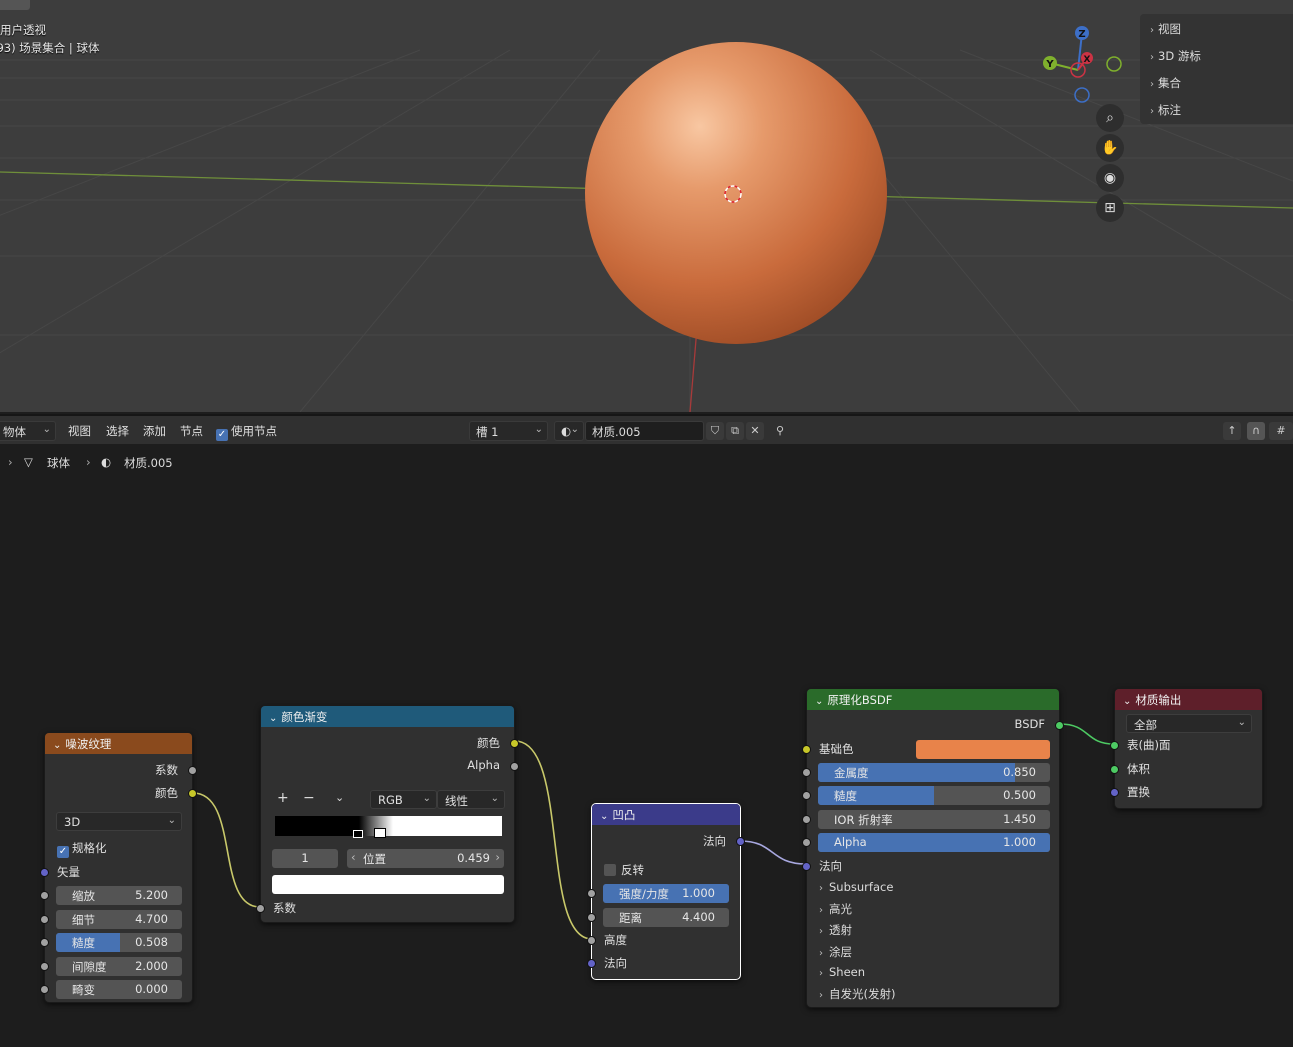 This screenshot has height=1047, width=1293. I want to click on add-stop-button: +, so click(283, 798).